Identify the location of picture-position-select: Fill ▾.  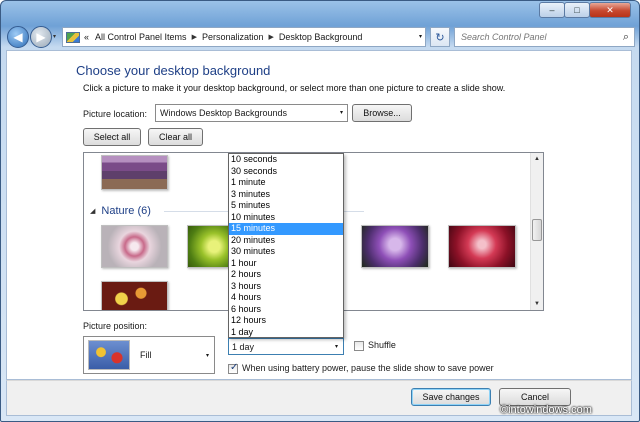
(149, 355).